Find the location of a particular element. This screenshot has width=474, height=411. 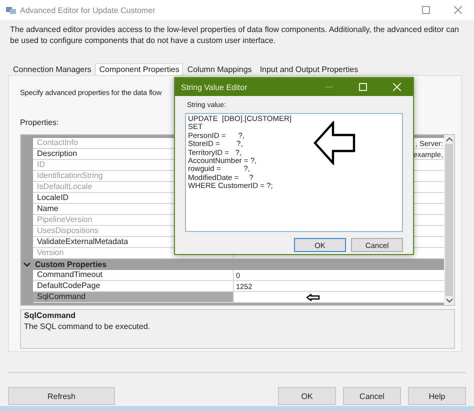

property-value-cell is located at coordinates (338, 297).